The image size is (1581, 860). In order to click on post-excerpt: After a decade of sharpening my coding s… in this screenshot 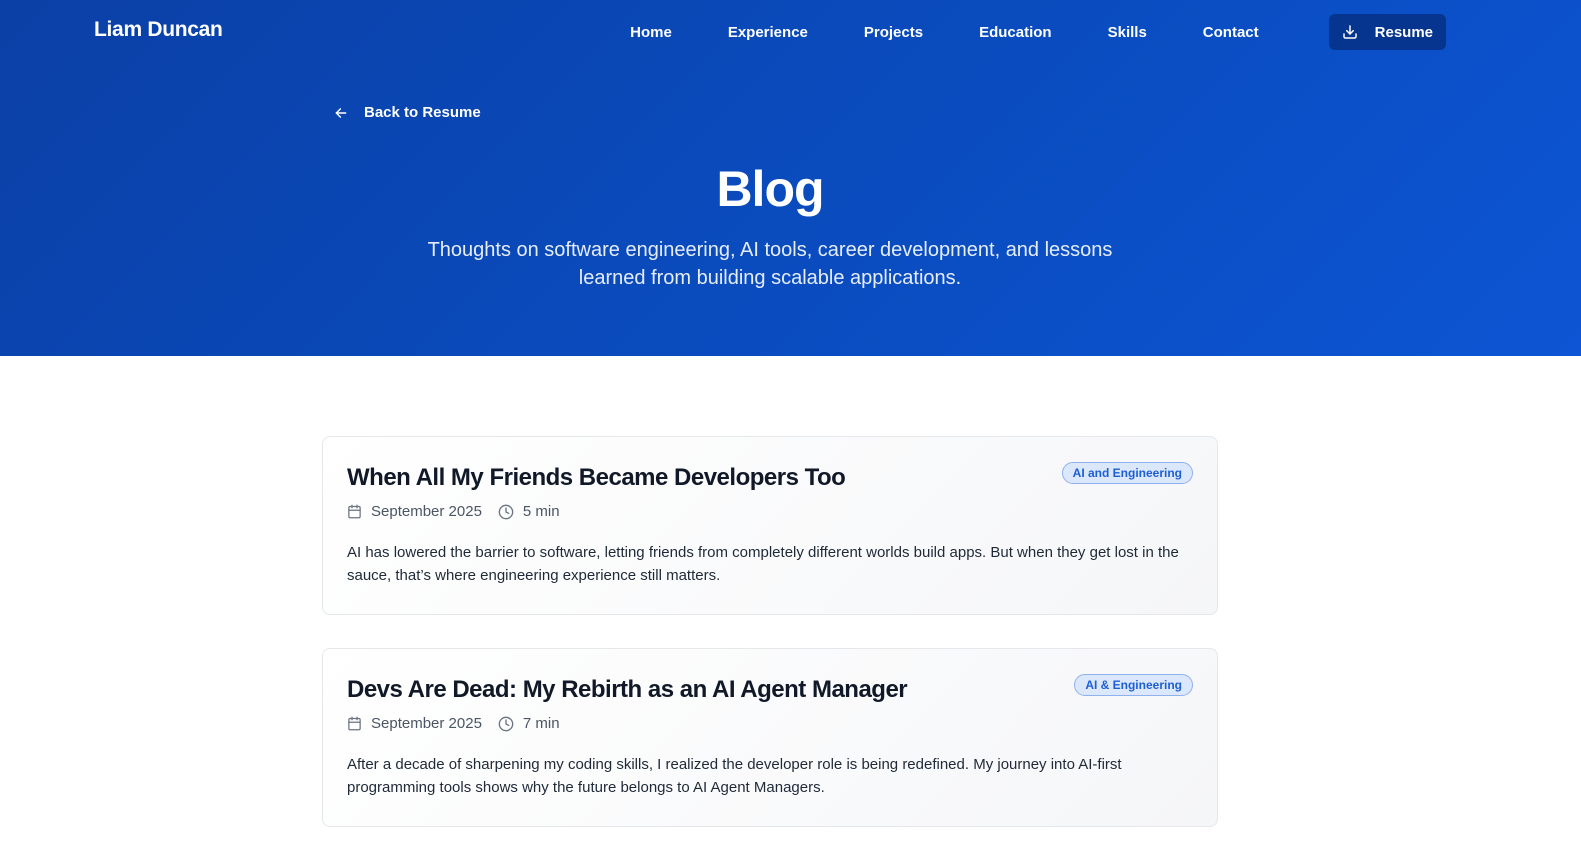, I will do `click(734, 776)`.